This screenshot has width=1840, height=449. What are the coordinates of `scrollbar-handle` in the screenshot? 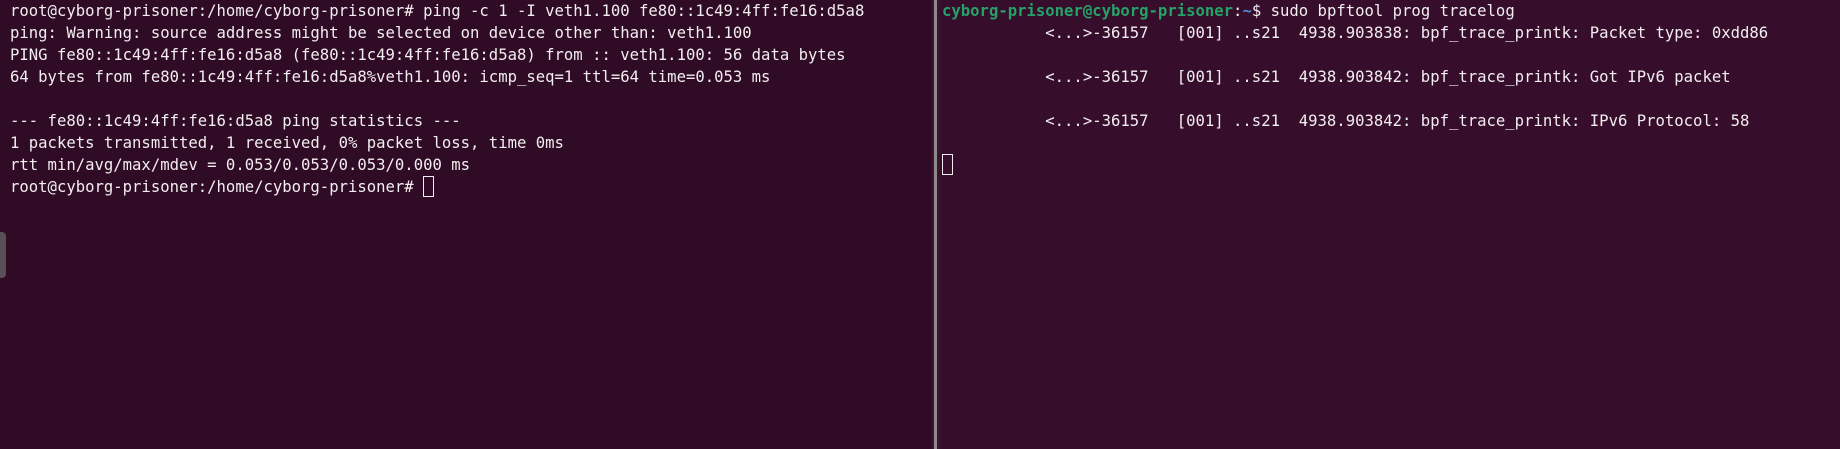 It's located at (3, 255).